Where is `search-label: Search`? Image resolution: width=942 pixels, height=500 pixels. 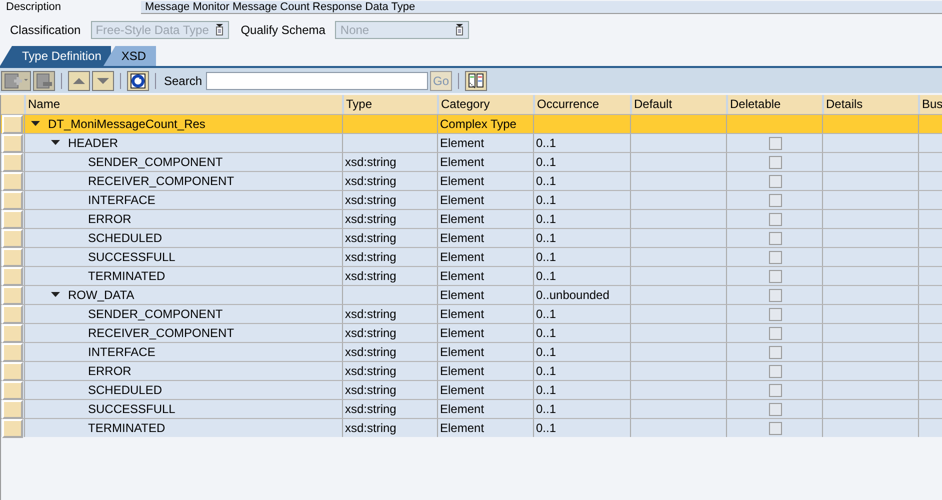 search-label: Search is located at coordinates (183, 81).